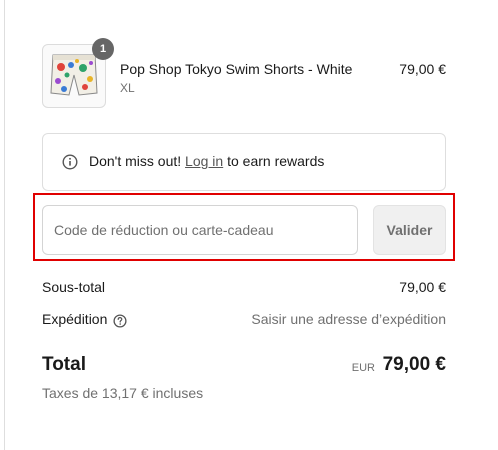 The height and width of the screenshot is (450, 498). What do you see at coordinates (74, 287) in the screenshot?
I see `subtotal-label: Sous-total` at bounding box center [74, 287].